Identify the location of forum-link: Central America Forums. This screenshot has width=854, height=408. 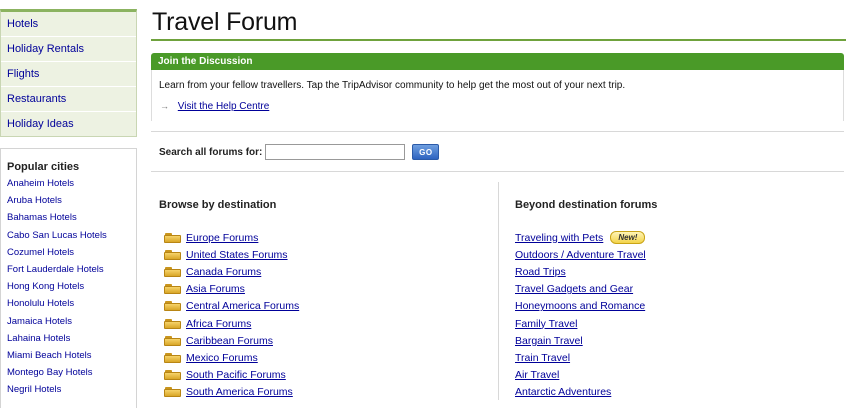
(242, 306).